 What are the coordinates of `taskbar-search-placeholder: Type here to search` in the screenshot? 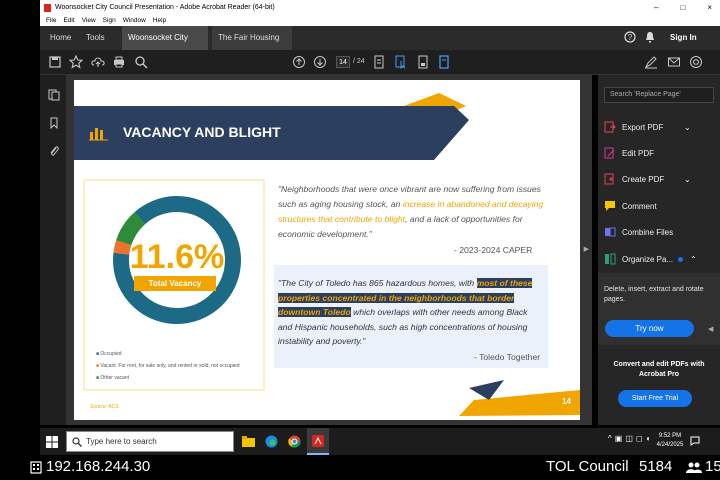 It's located at (121, 441).